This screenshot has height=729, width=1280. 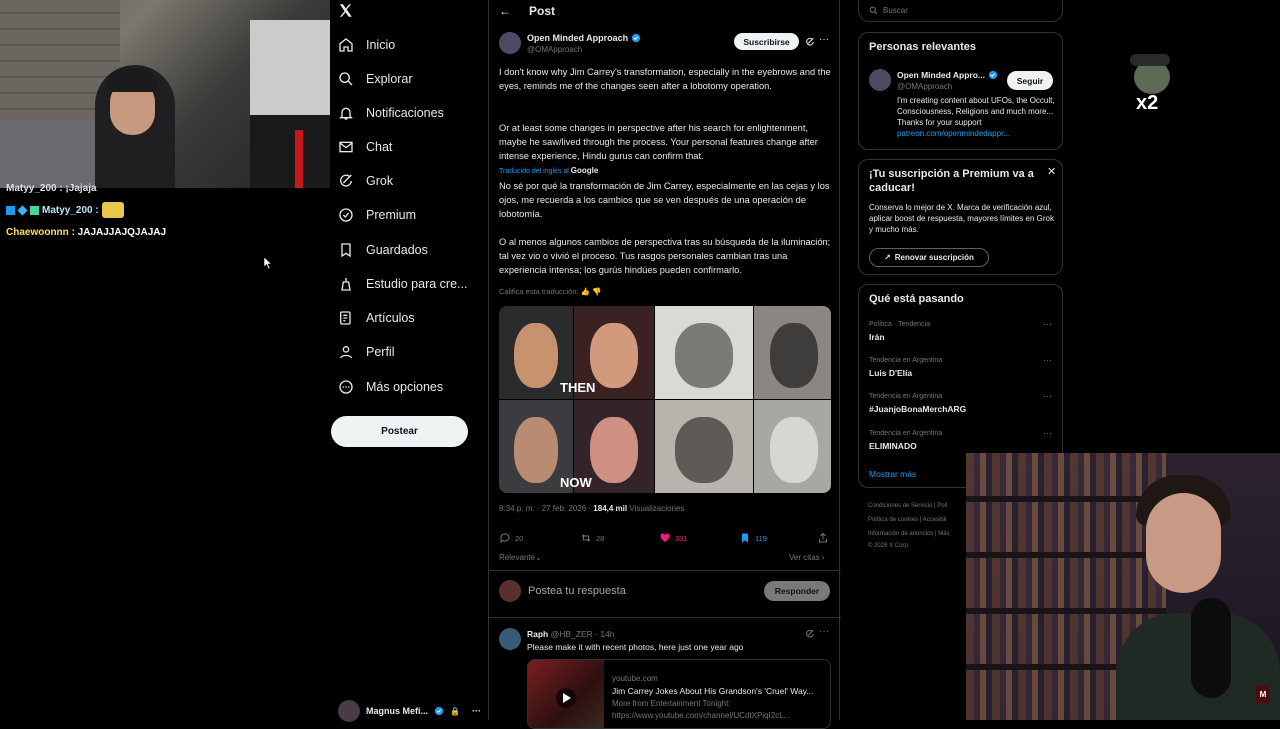 I want to click on renew-subscription-button: ↗ Renovar suscripción, so click(x=929, y=257).